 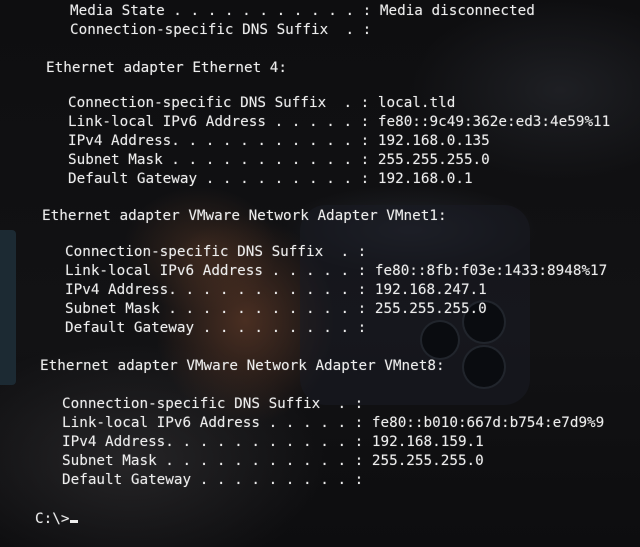 I want to click on media-state-value: Media disconnected, so click(x=457, y=11).